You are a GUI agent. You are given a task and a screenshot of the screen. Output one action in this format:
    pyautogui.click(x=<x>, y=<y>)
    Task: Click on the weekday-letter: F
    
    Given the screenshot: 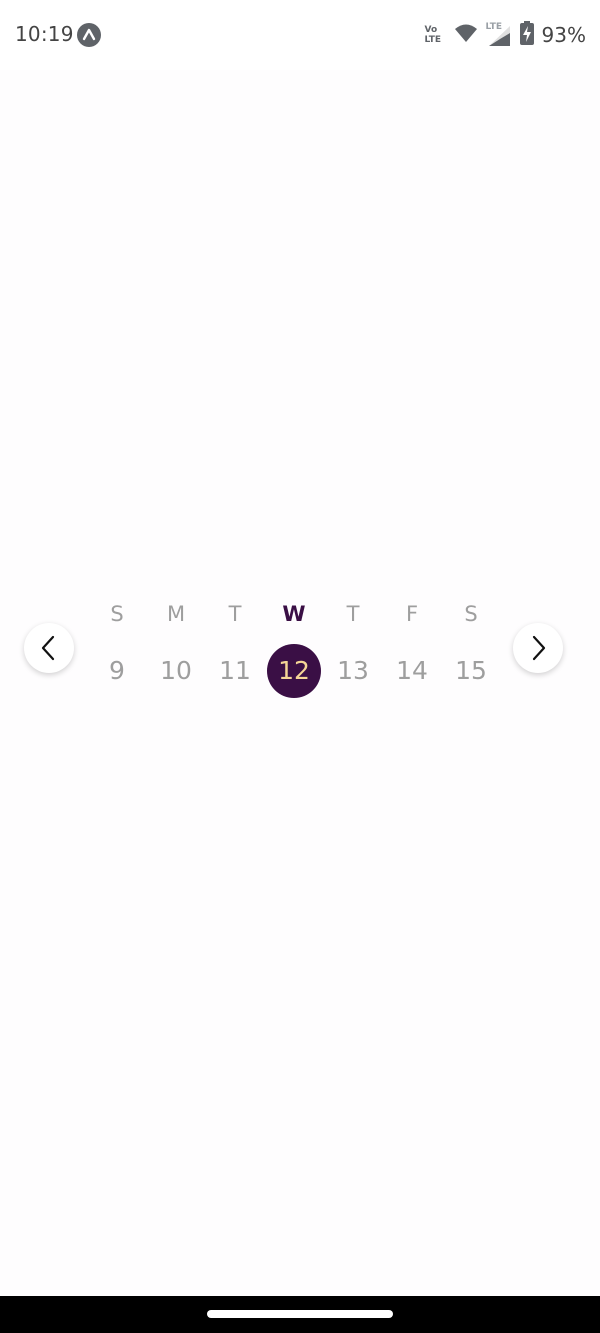 What is the action you would take?
    pyautogui.click(x=412, y=614)
    